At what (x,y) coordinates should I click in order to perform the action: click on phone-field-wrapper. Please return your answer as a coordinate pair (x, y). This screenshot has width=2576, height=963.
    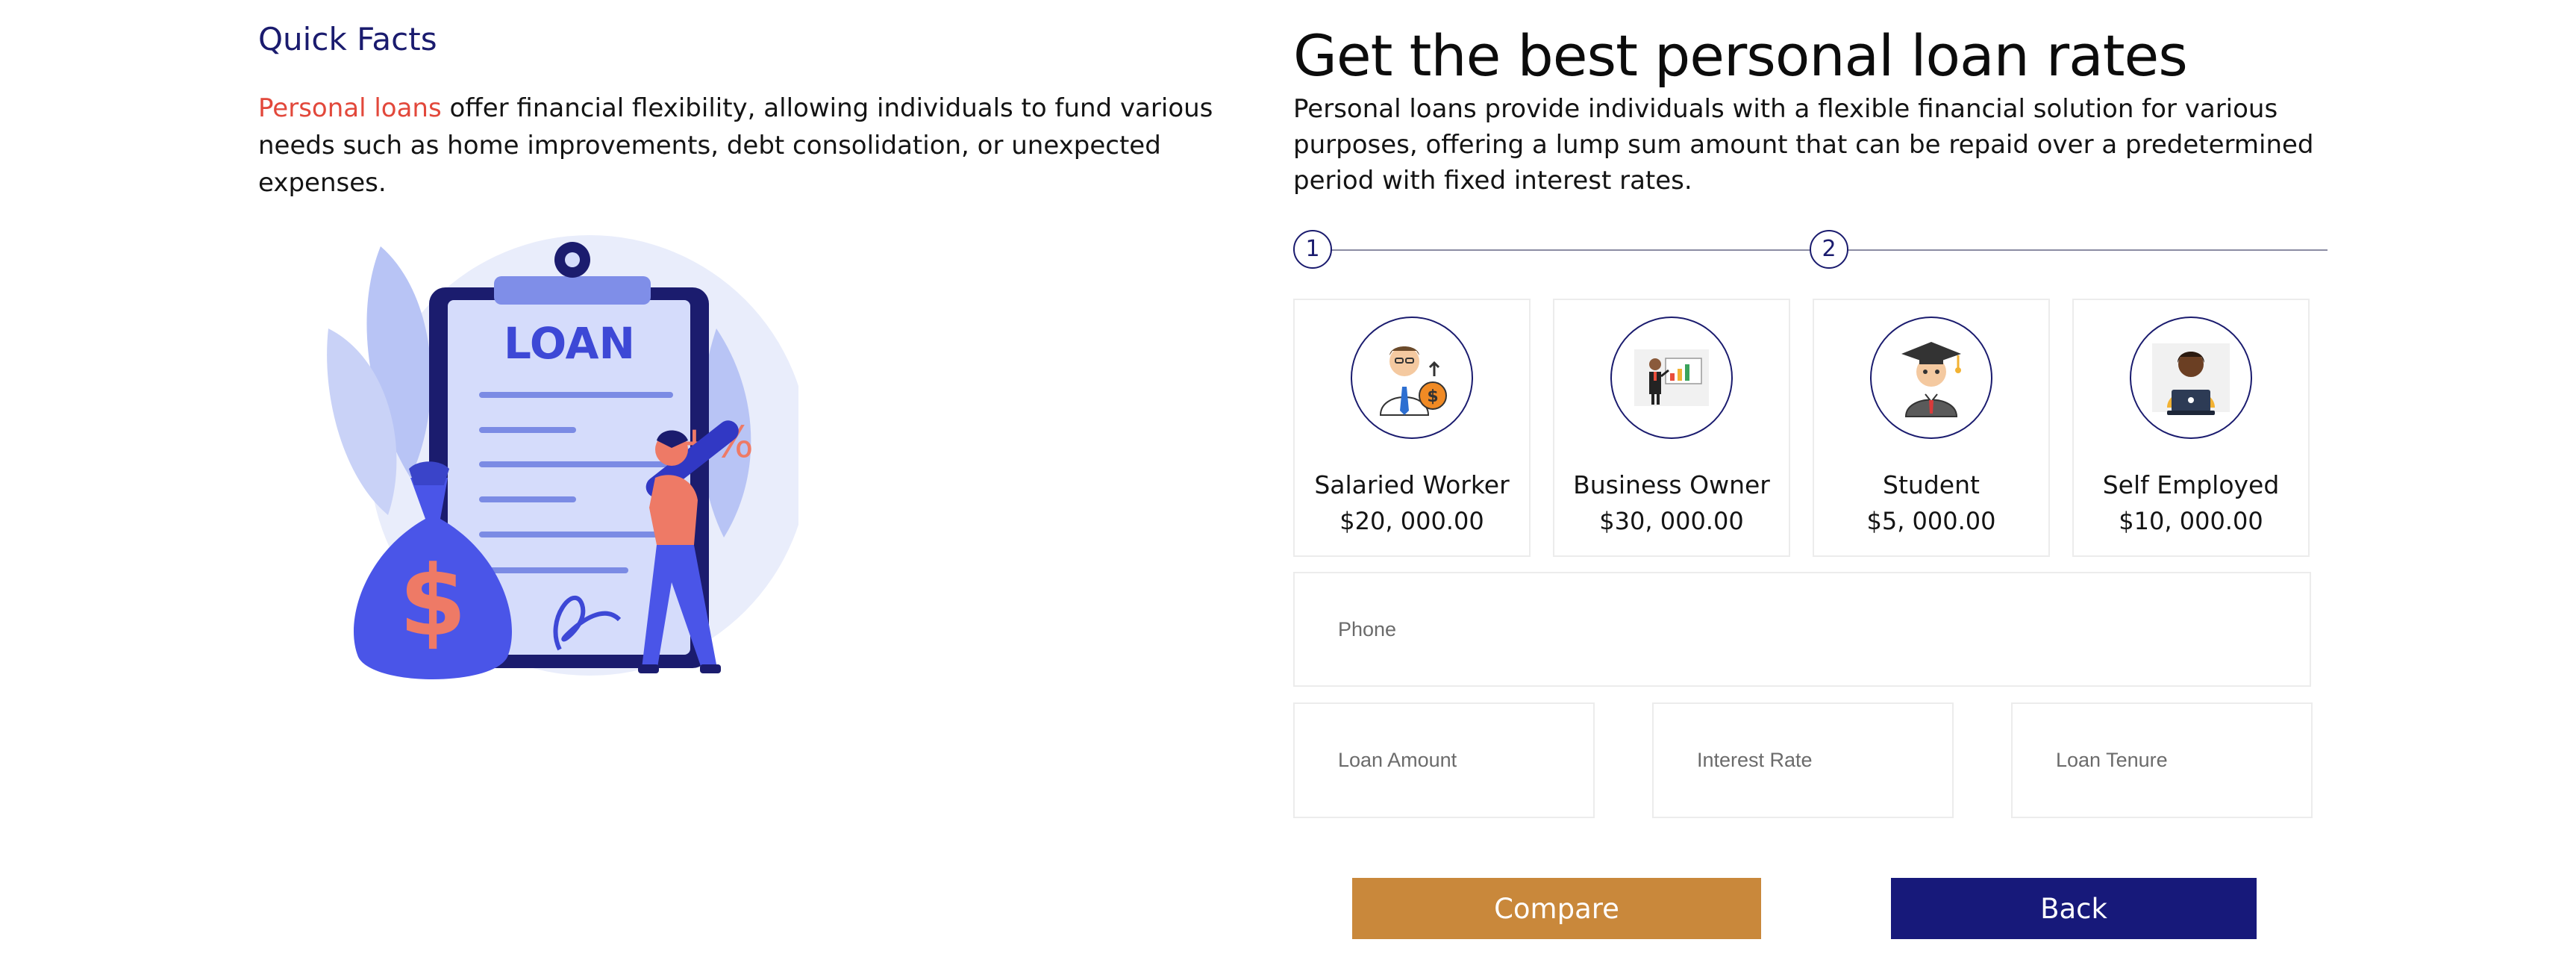
    Looking at the image, I should click on (1802, 629).